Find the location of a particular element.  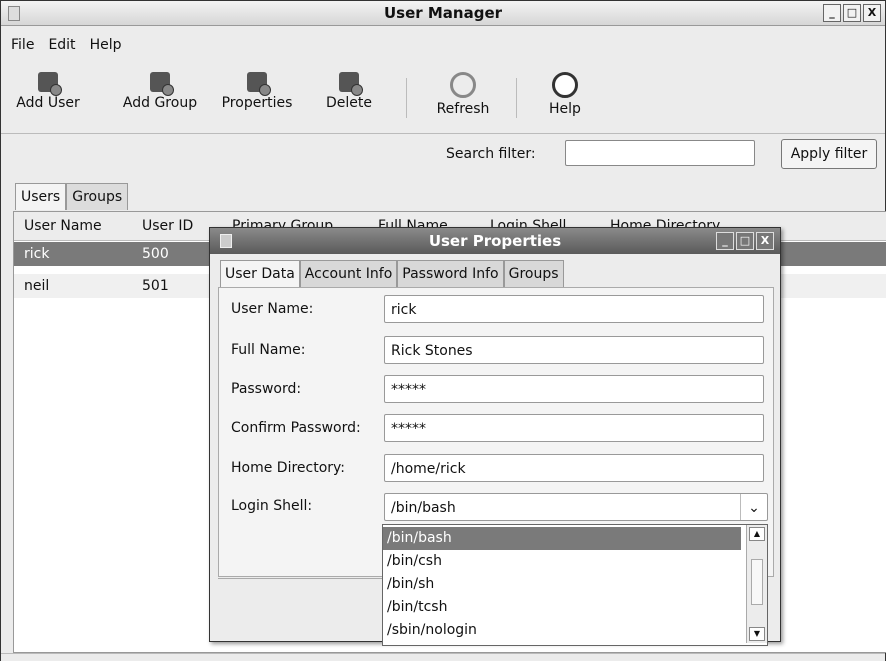

main-tabs: Users Groups is located at coordinates (72, 196).